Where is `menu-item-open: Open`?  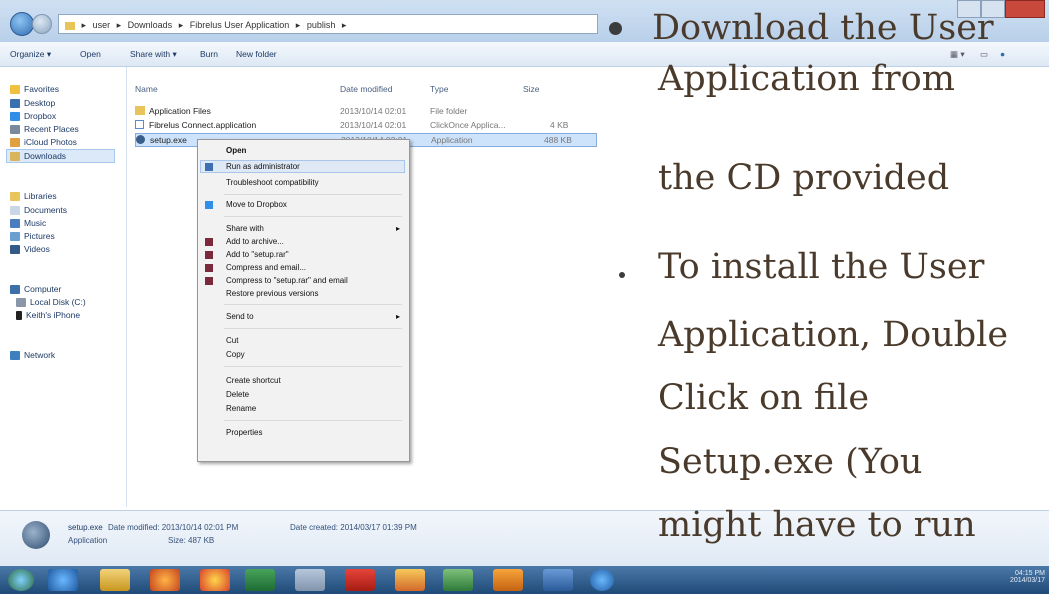
menu-item-open: Open is located at coordinates (236, 150).